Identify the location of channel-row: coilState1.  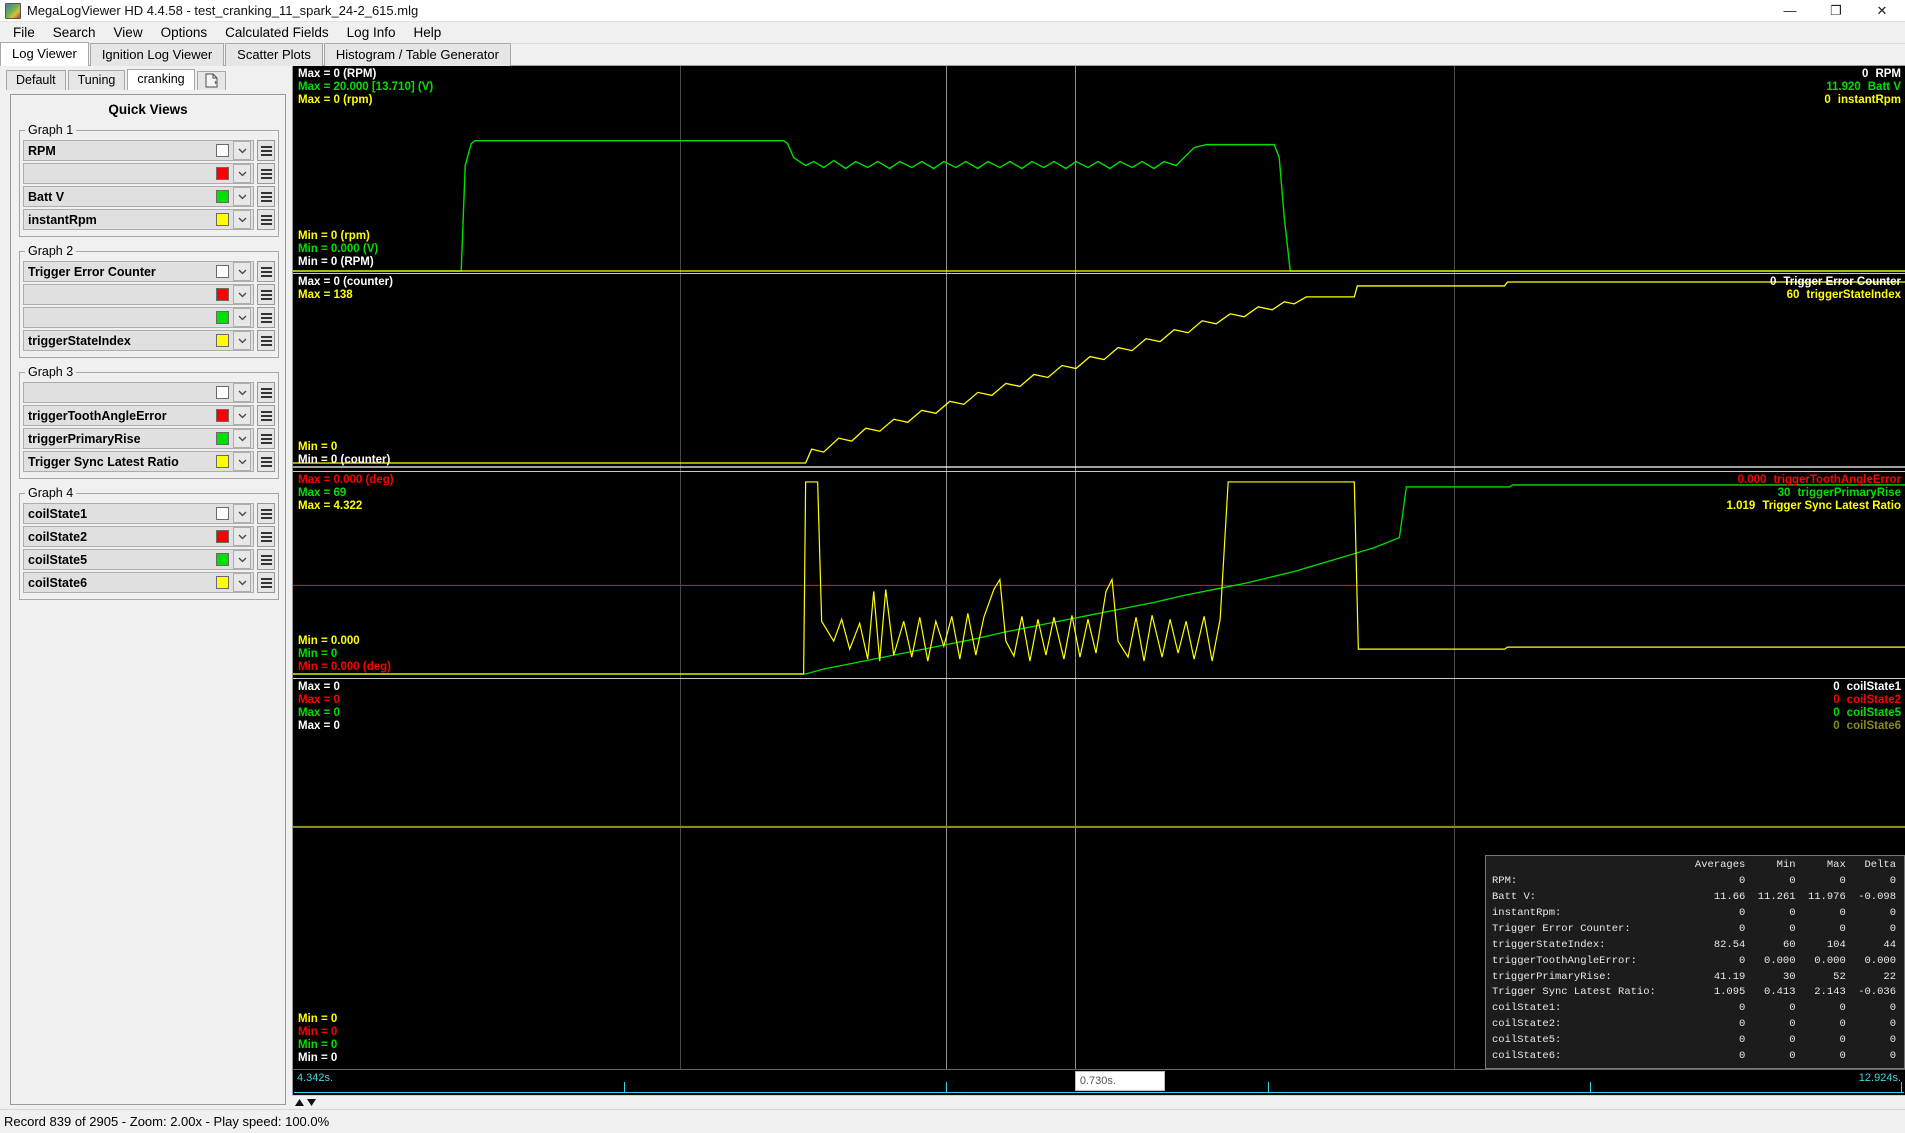
(149, 513).